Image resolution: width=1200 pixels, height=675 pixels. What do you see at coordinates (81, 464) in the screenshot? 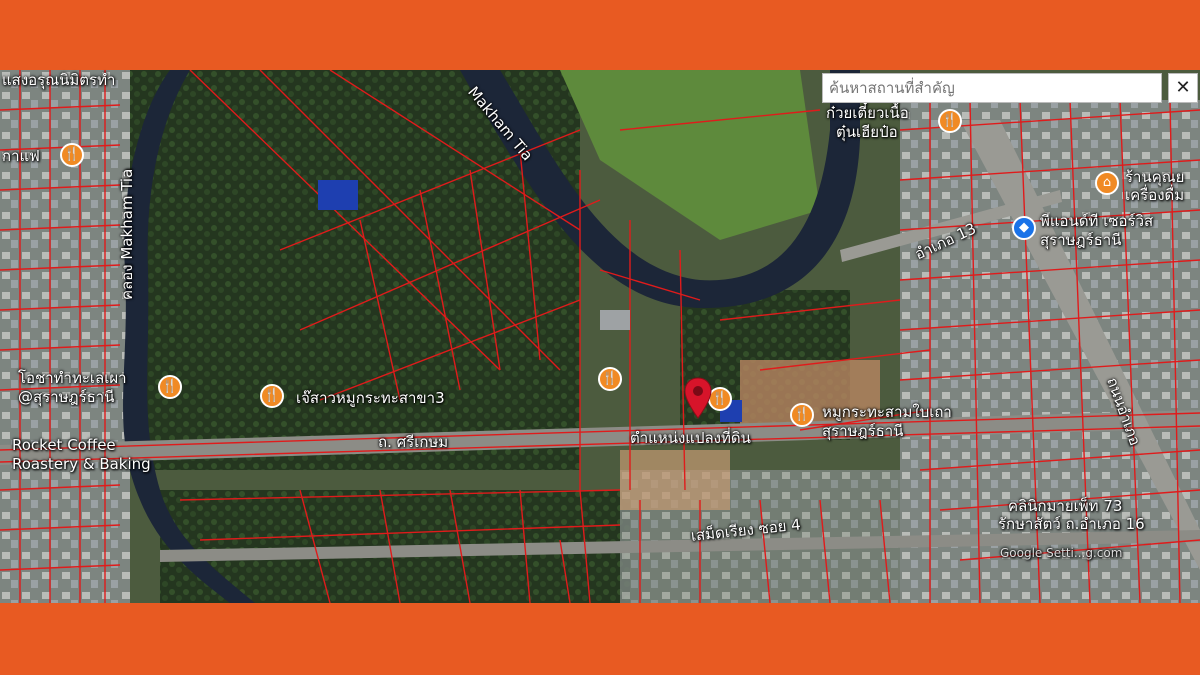
I see `cafe-label-rocket-2: Roastery & Baking` at bounding box center [81, 464].